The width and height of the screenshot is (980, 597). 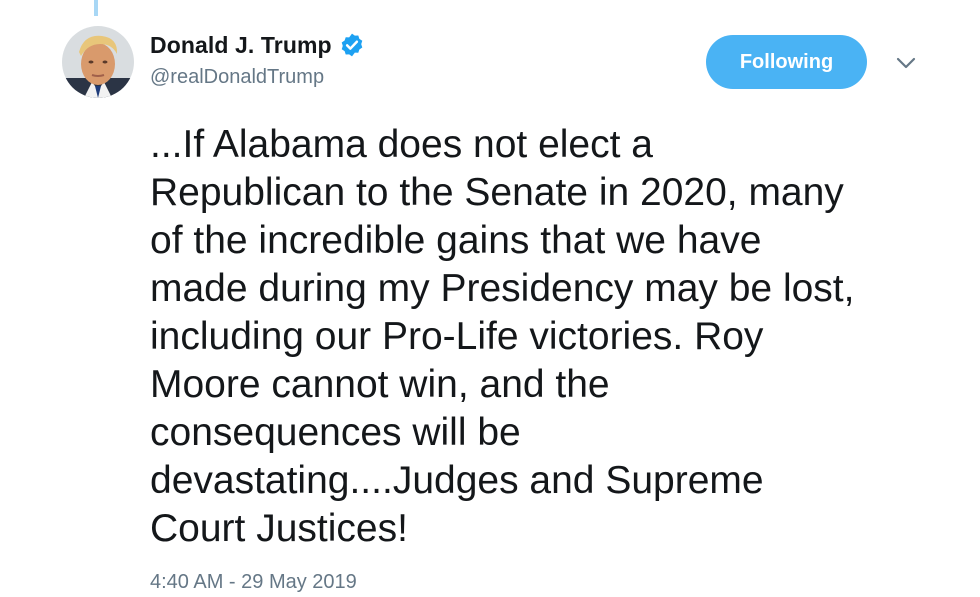 I want to click on chevron-down-icon, so click(x=906, y=63).